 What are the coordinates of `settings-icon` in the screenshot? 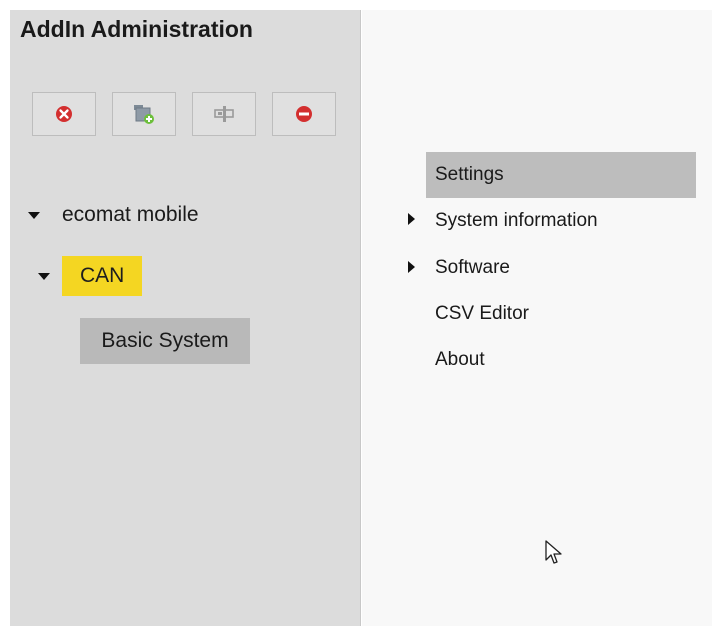 It's located at (224, 114).